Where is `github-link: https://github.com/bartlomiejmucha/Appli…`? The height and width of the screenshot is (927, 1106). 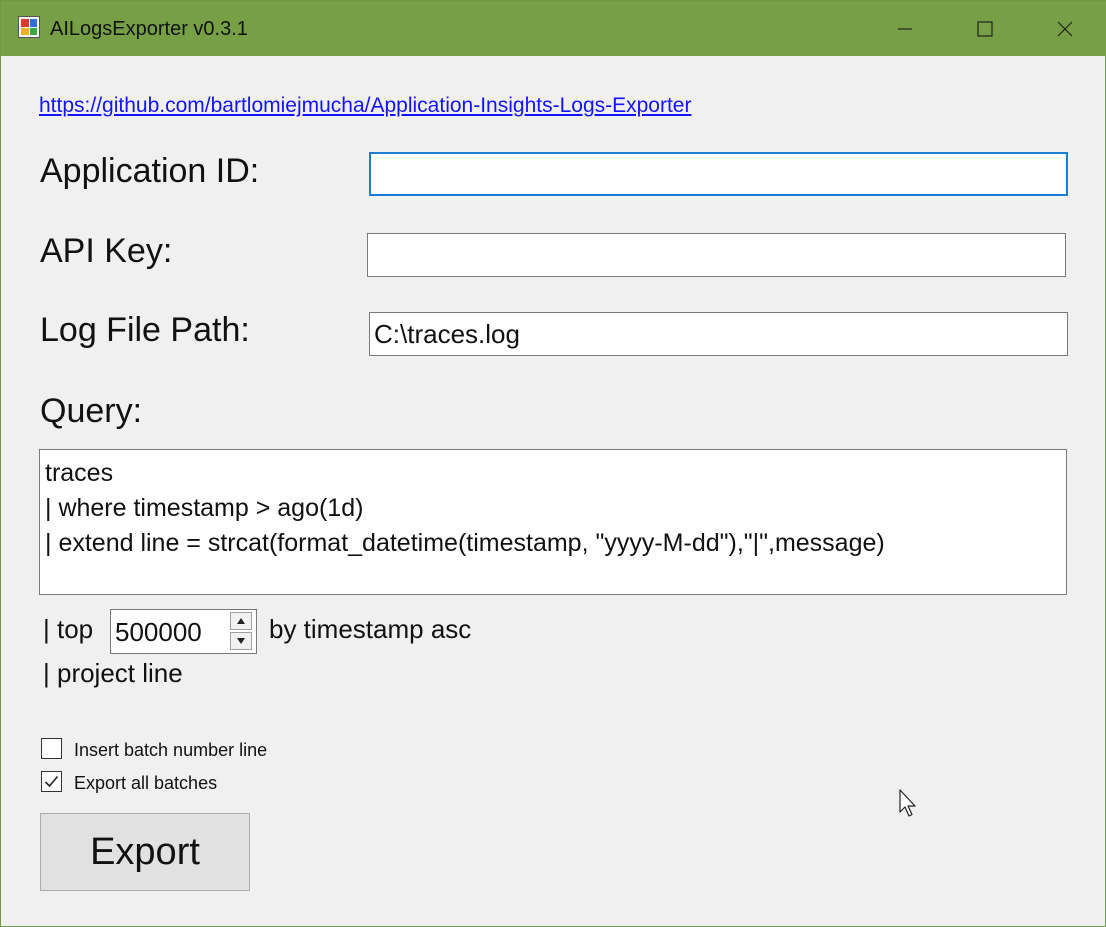 github-link: https://github.com/bartlomiejmucha/Appli… is located at coordinates (365, 106).